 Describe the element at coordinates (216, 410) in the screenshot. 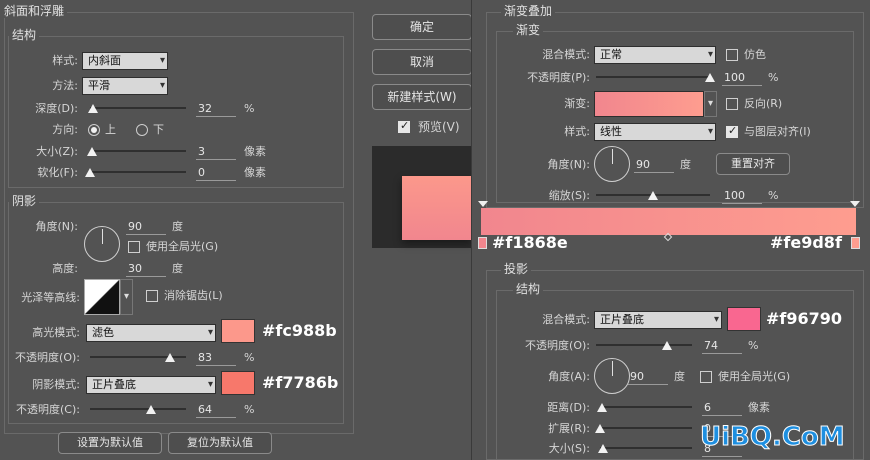

I see `shadow-opacity-input: 64` at that location.